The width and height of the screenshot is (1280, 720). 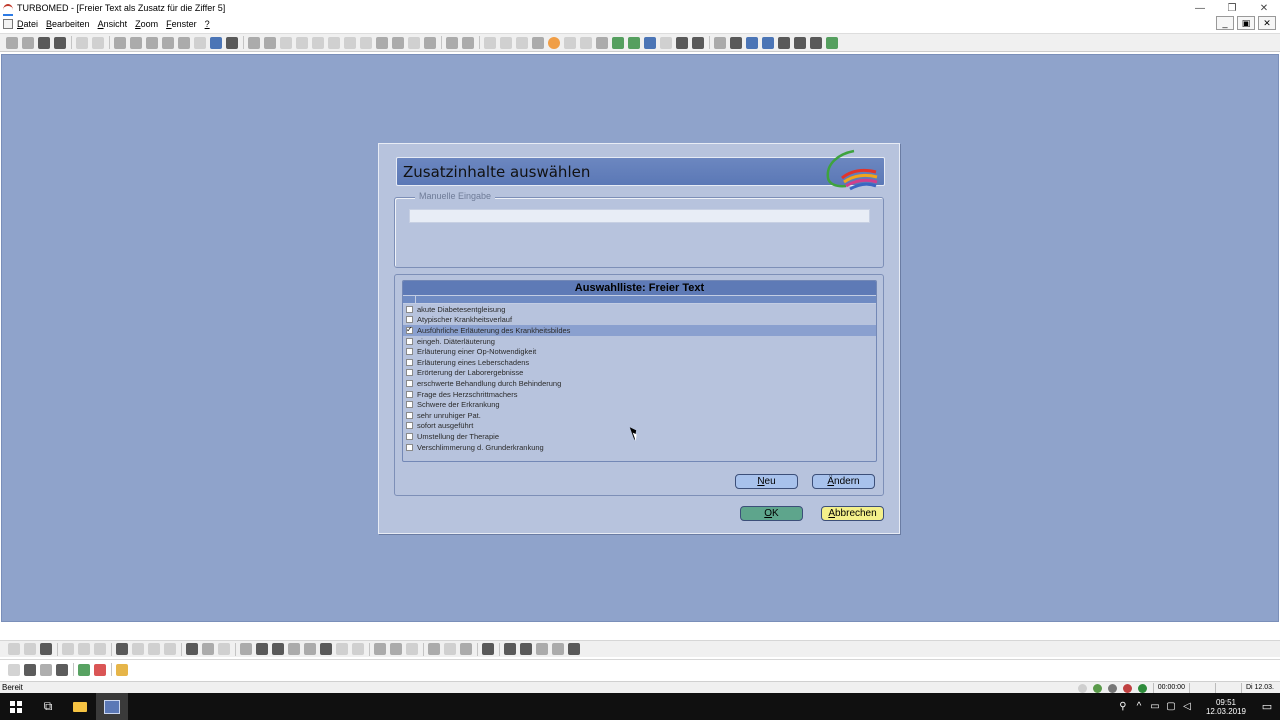 I want to click on doc-scan-icon, so click(x=14, y=669).